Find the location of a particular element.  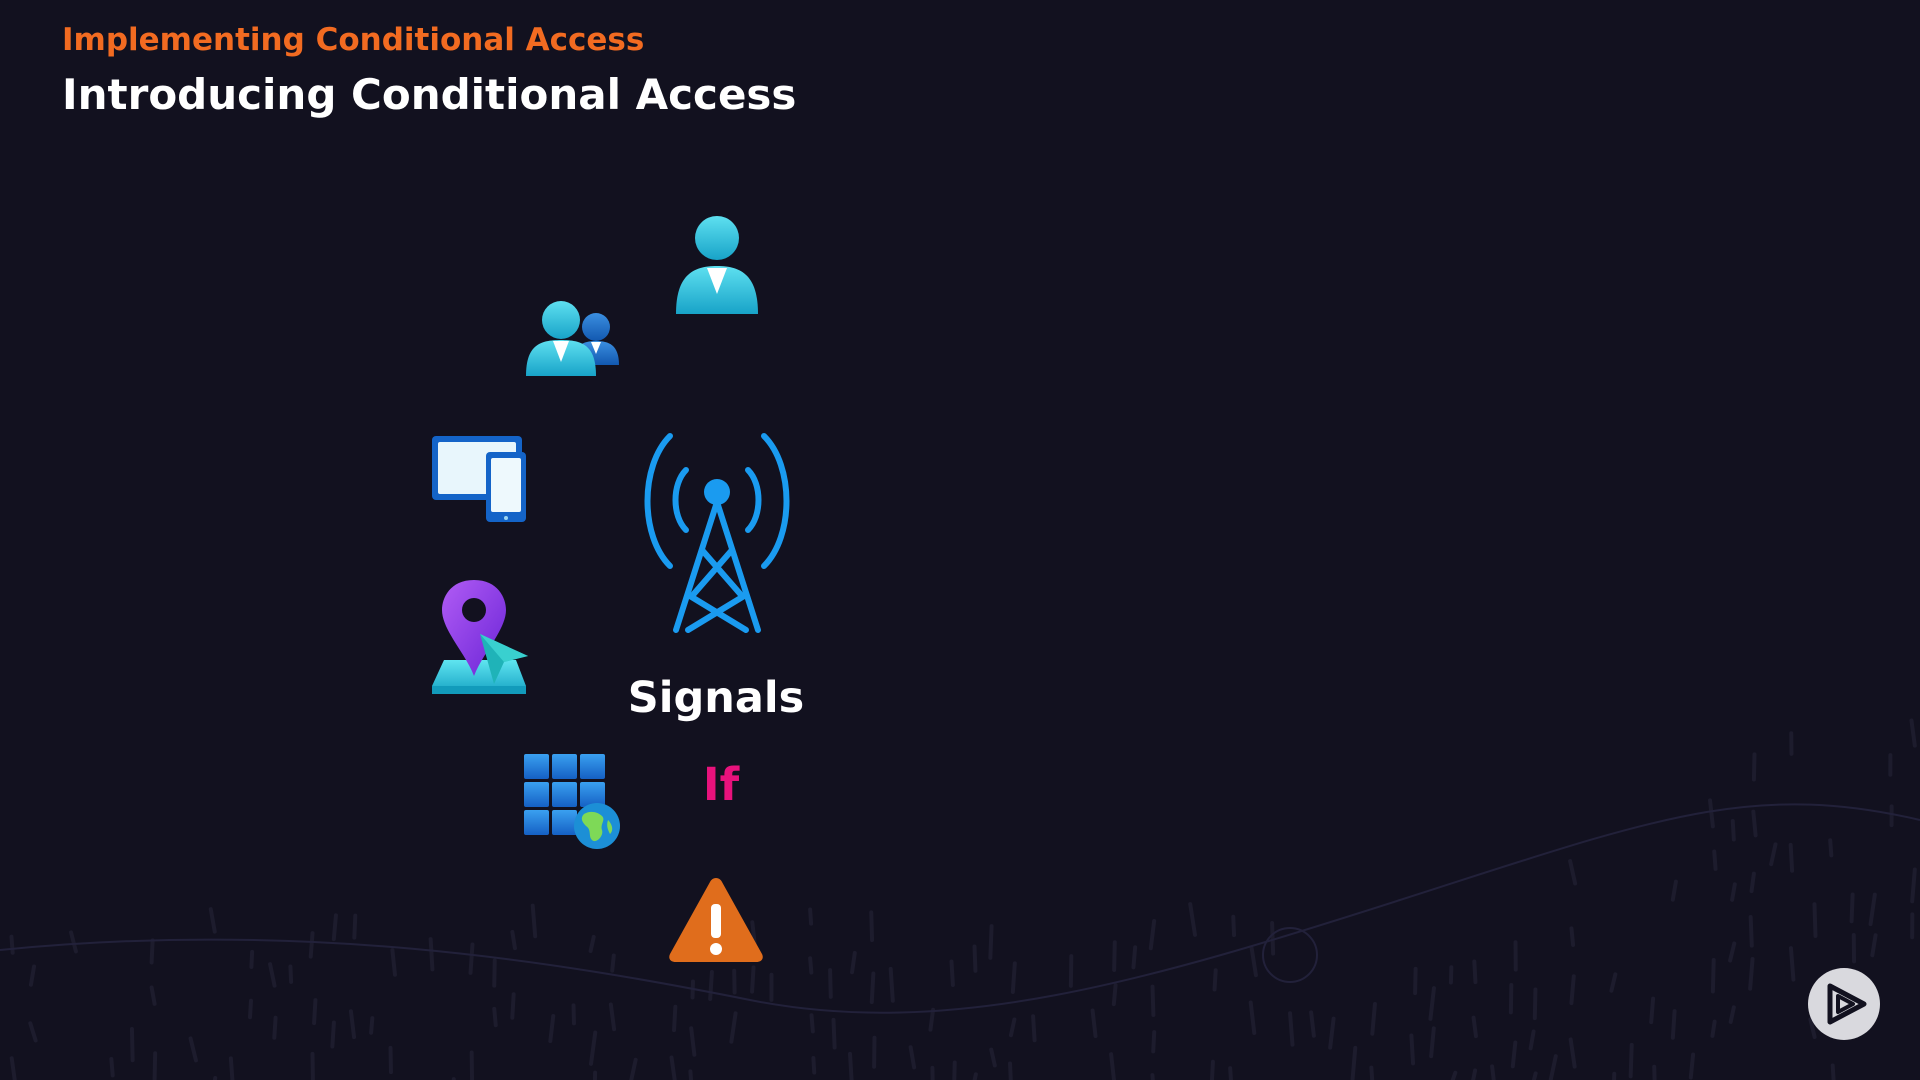

location-icon is located at coordinates (480, 637).